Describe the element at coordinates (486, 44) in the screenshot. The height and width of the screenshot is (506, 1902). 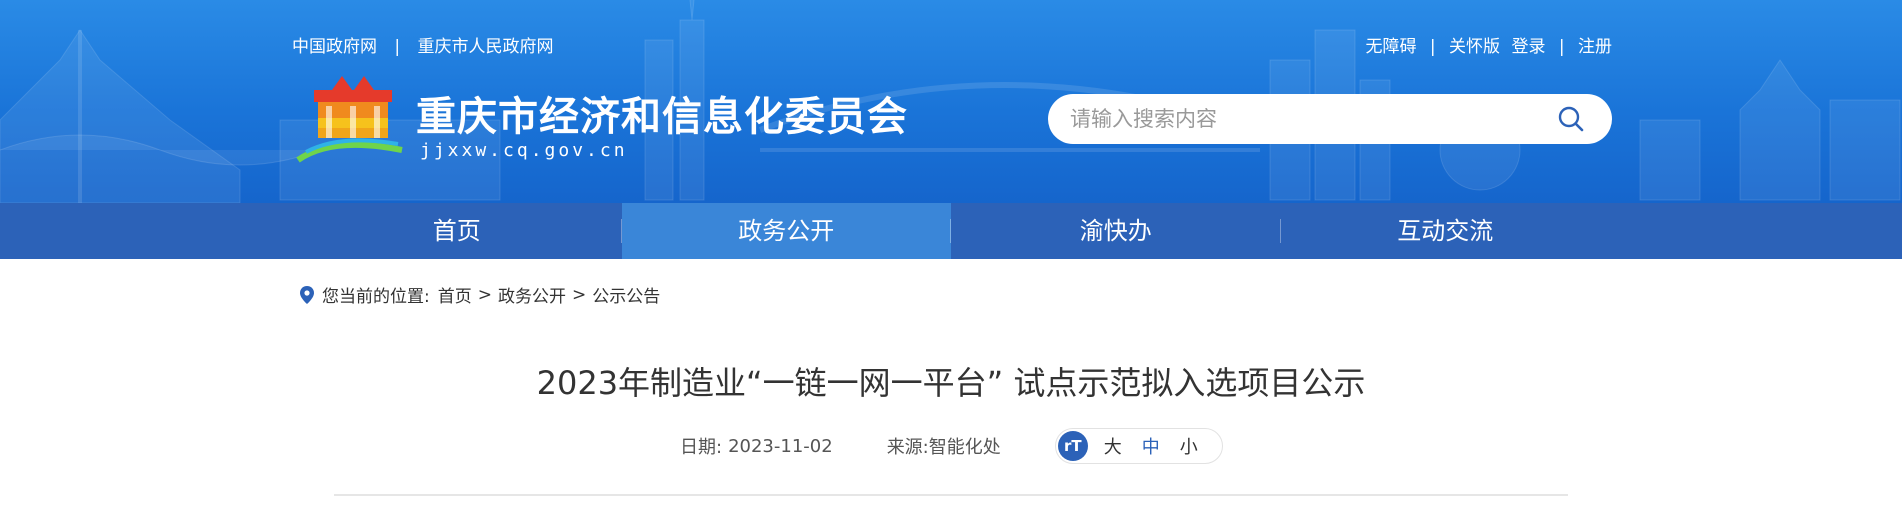
I see `link-cq-gov: 重庆市人民政府网` at that location.